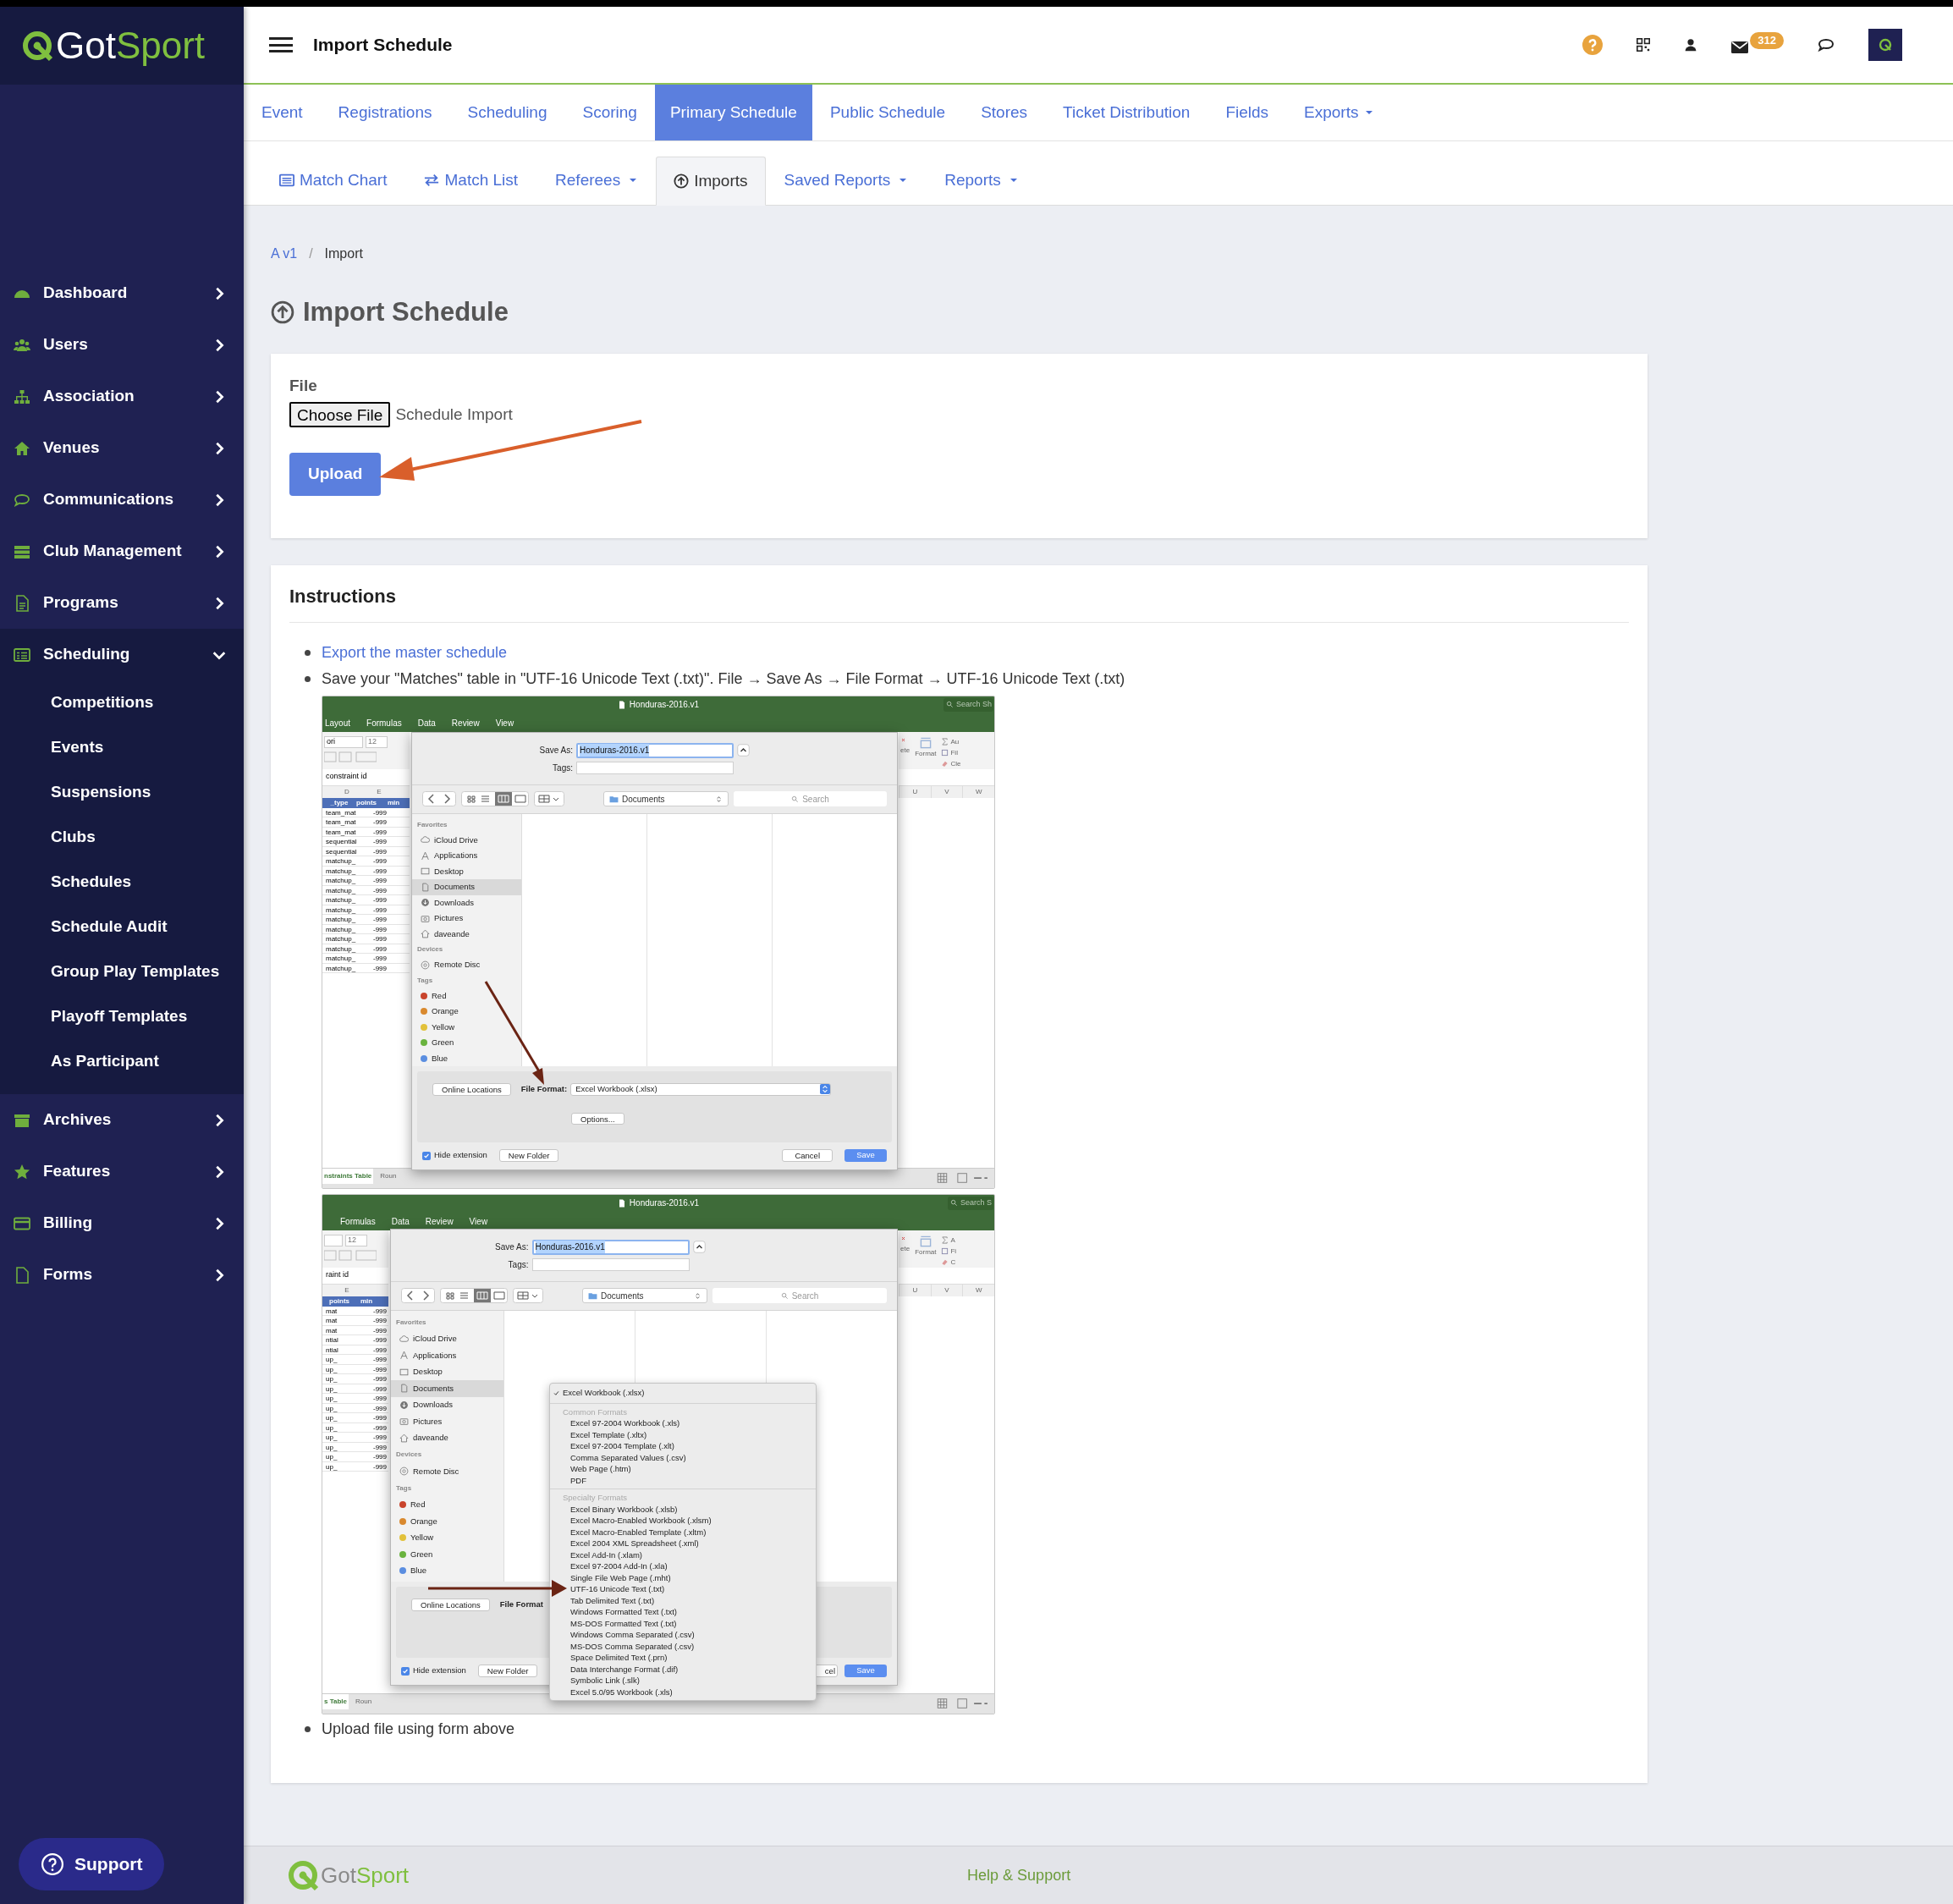 The image size is (1953, 1904). What do you see at coordinates (122, 293) in the screenshot?
I see `sidebar-item: Dashboard` at bounding box center [122, 293].